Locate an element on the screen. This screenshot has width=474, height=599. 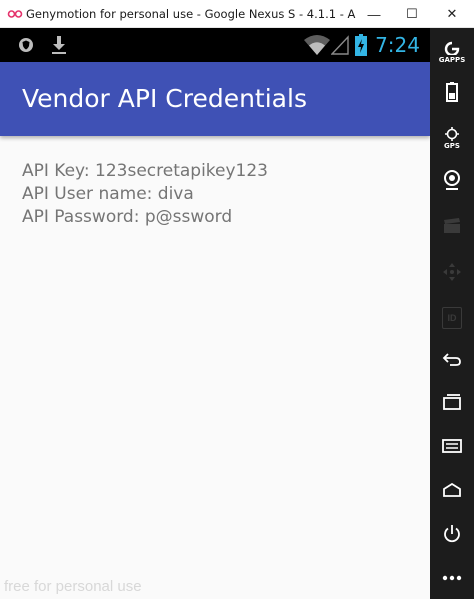
menu-icon is located at coordinates (452, 446).